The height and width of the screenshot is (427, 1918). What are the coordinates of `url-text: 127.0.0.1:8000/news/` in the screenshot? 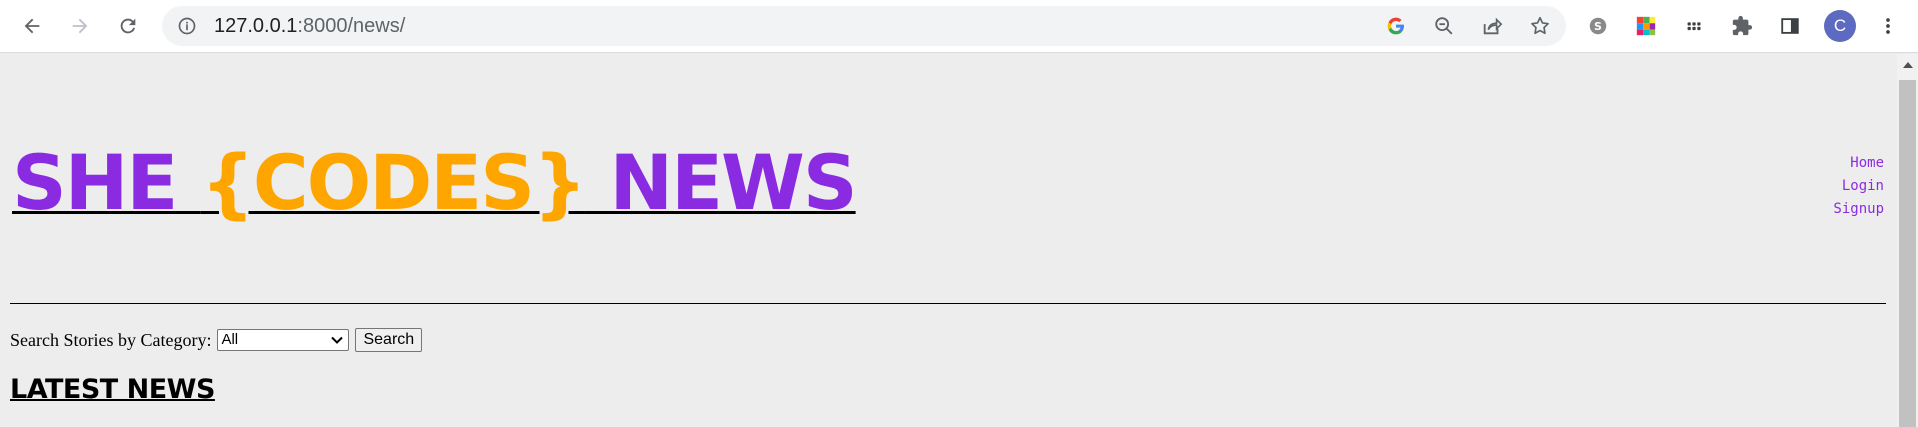 It's located at (309, 26).